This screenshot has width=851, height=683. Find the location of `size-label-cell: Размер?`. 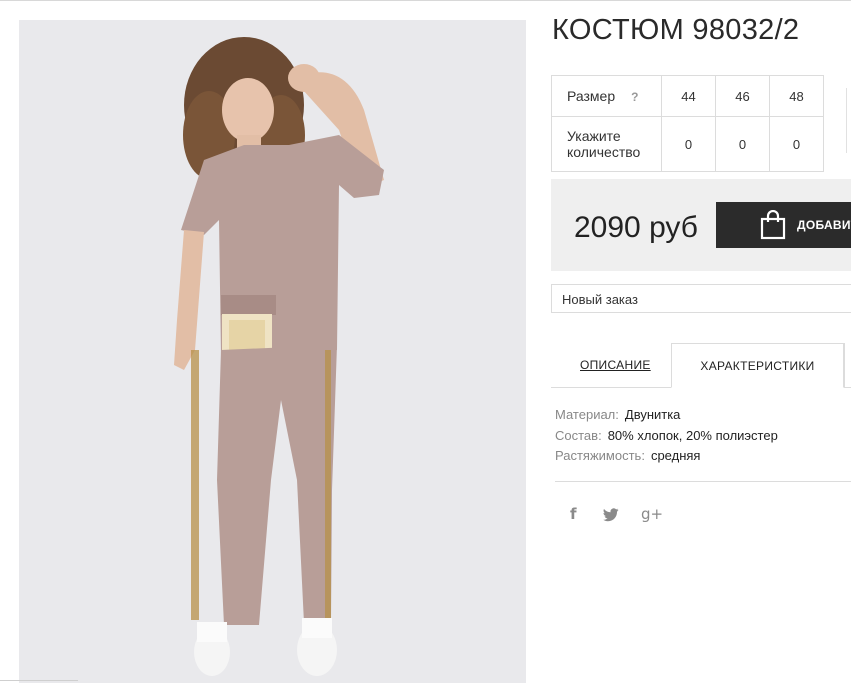

size-label-cell: Размер? is located at coordinates (606, 96).